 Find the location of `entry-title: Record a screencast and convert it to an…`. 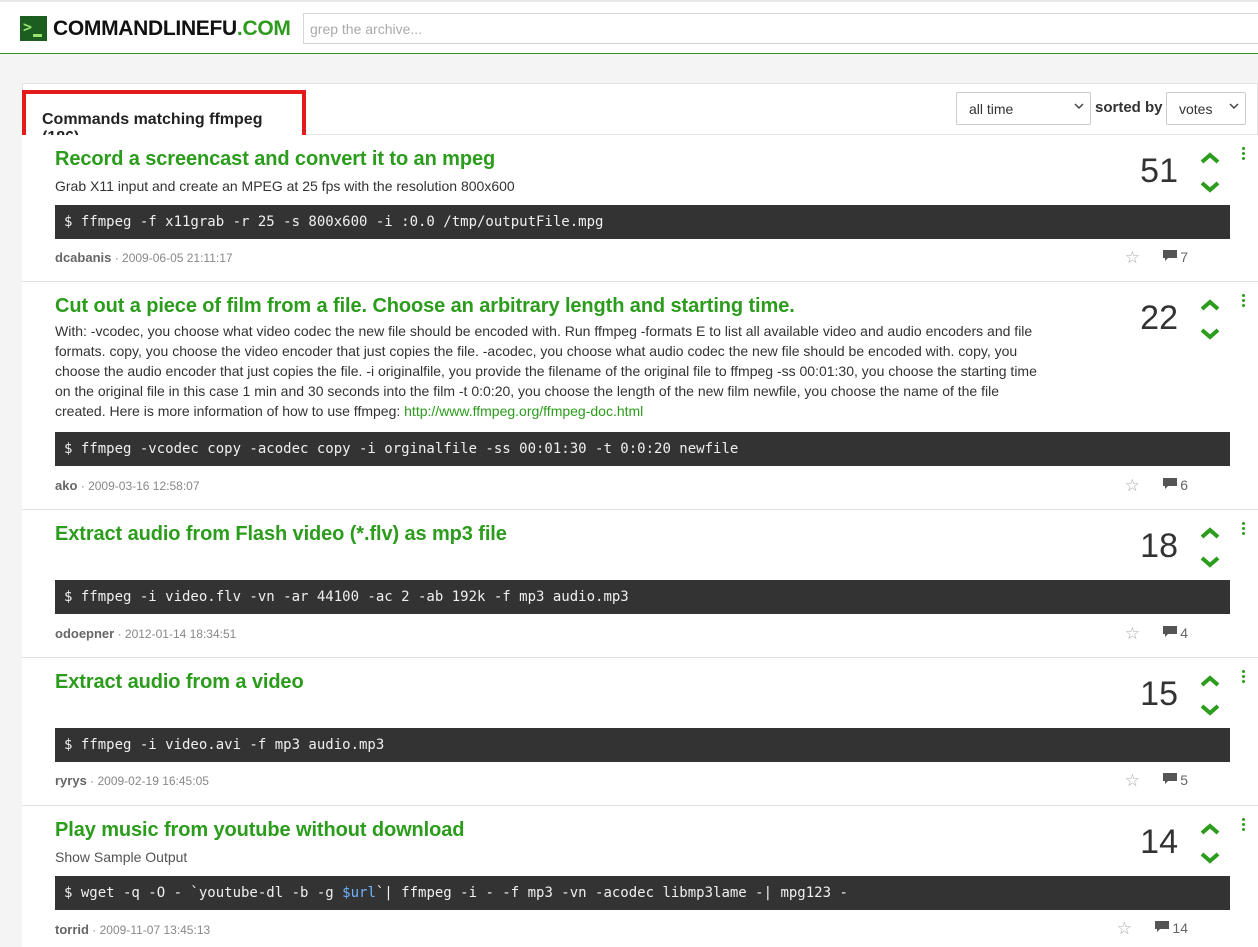

entry-title: Record a screencast and convert it to an… is located at coordinates (275, 159).